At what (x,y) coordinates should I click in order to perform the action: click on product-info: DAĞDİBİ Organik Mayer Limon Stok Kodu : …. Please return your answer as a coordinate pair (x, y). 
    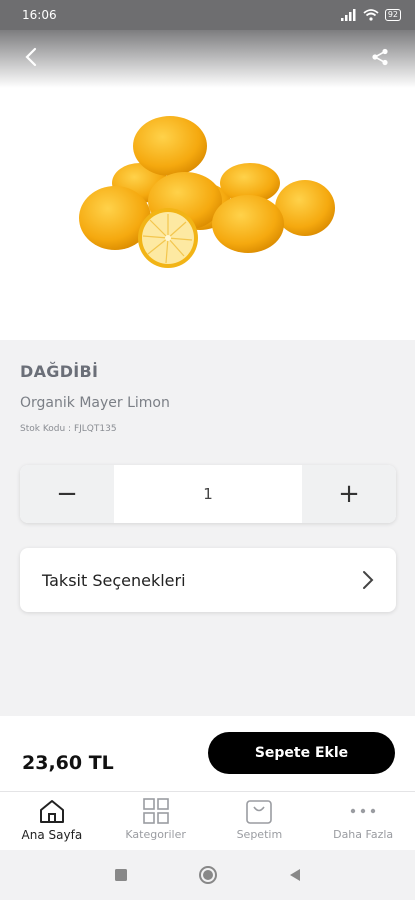
    Looking at the image, I should click on (208, 398).